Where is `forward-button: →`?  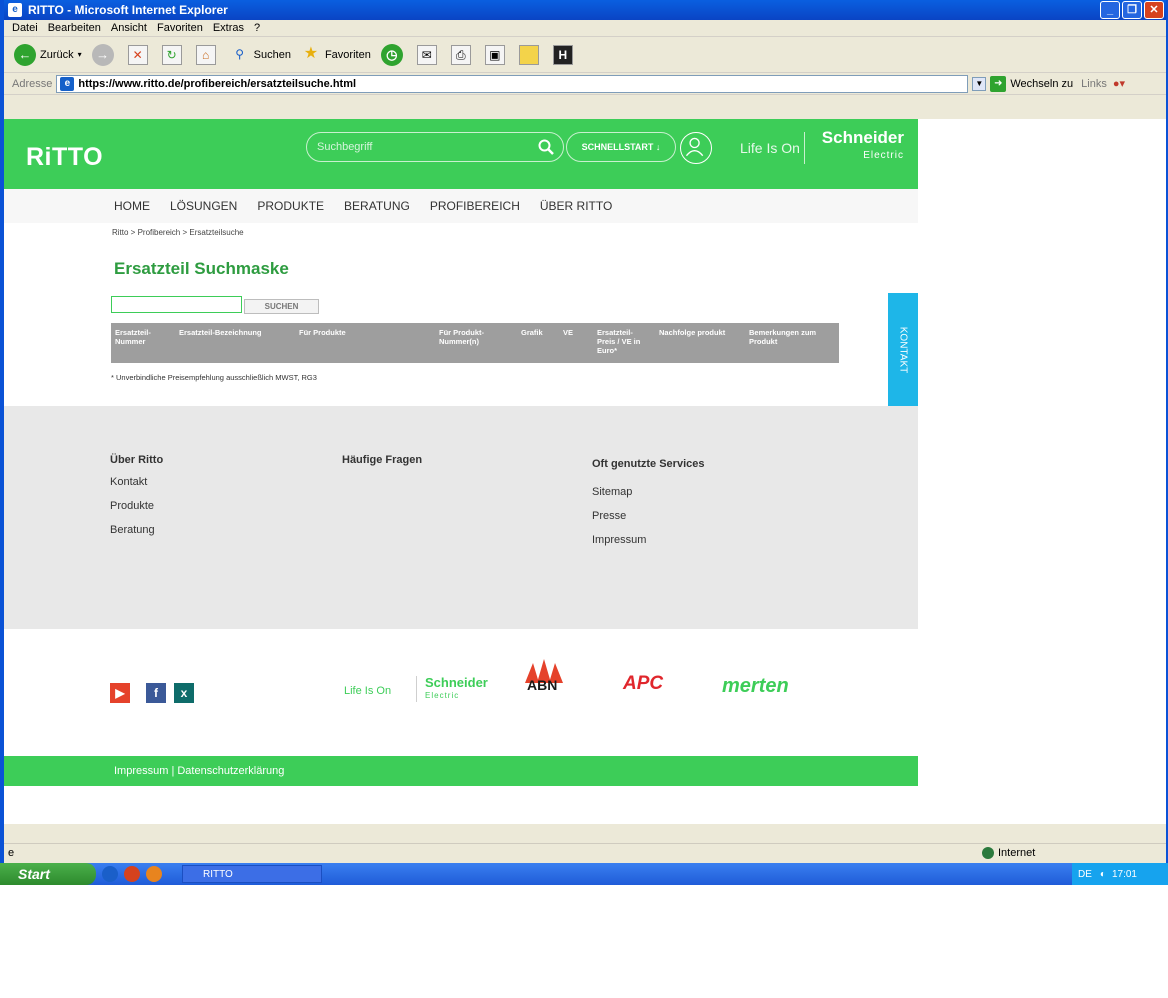 forward-button: → is located at coordinates (104, 54).